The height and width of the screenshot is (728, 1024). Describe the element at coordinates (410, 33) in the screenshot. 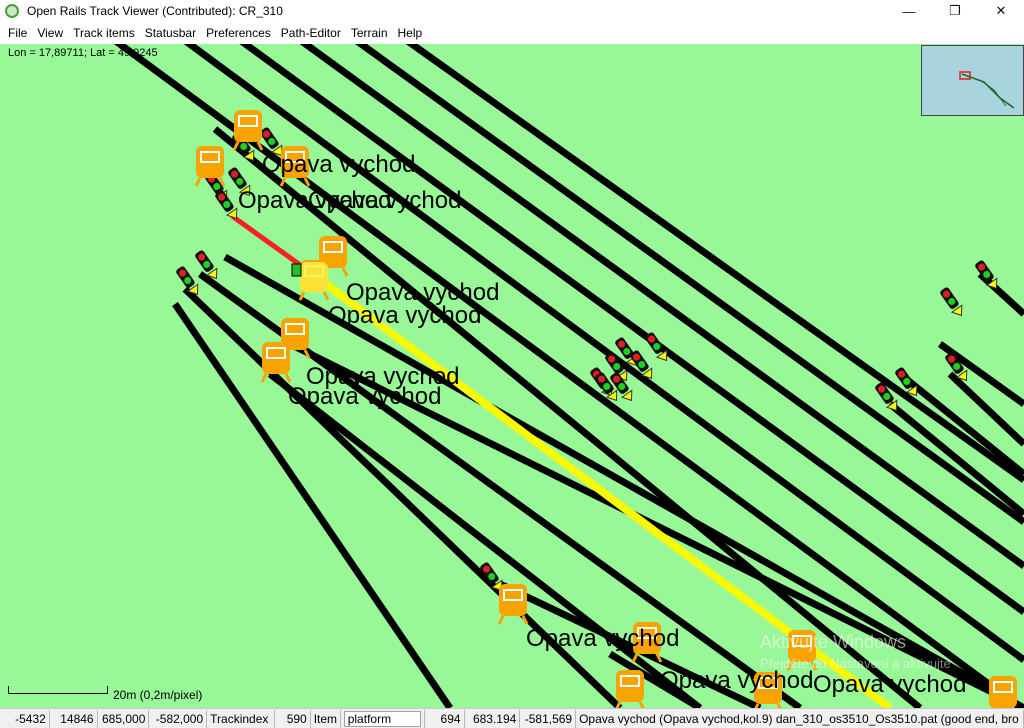

I see `menu-help: Help` at that location.